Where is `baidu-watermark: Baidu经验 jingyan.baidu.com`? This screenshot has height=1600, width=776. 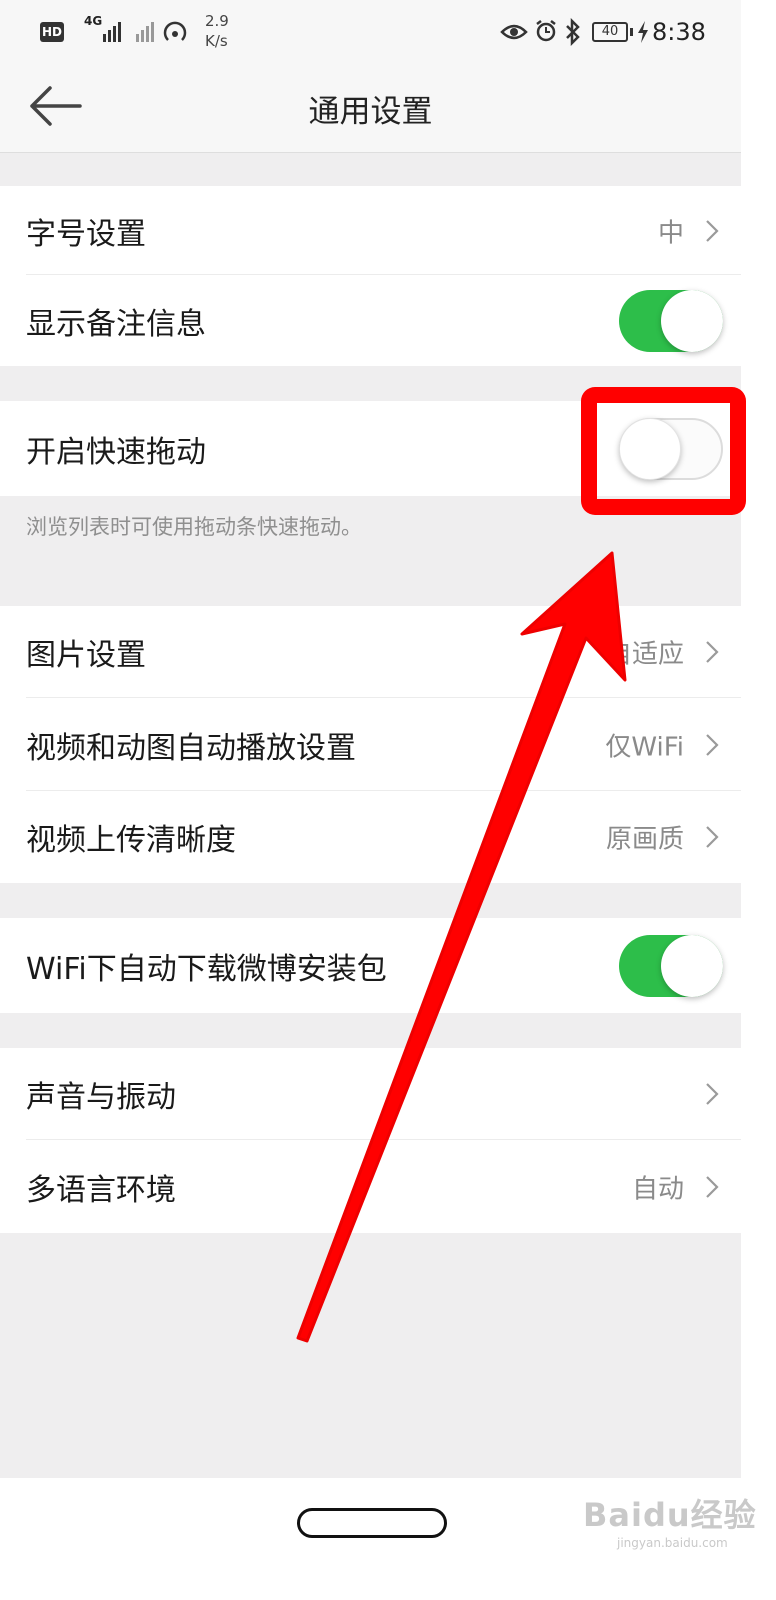
baidu-watermark: Baidu经验 jingyan.baidu.com is located at coordinates (670, 1520).